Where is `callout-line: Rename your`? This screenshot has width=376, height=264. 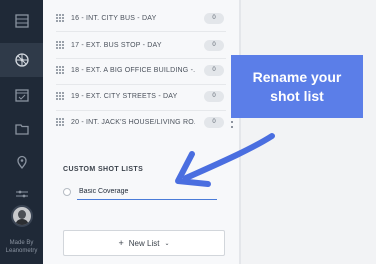
callout-line: Rename your is located at coordinates (297, 76).